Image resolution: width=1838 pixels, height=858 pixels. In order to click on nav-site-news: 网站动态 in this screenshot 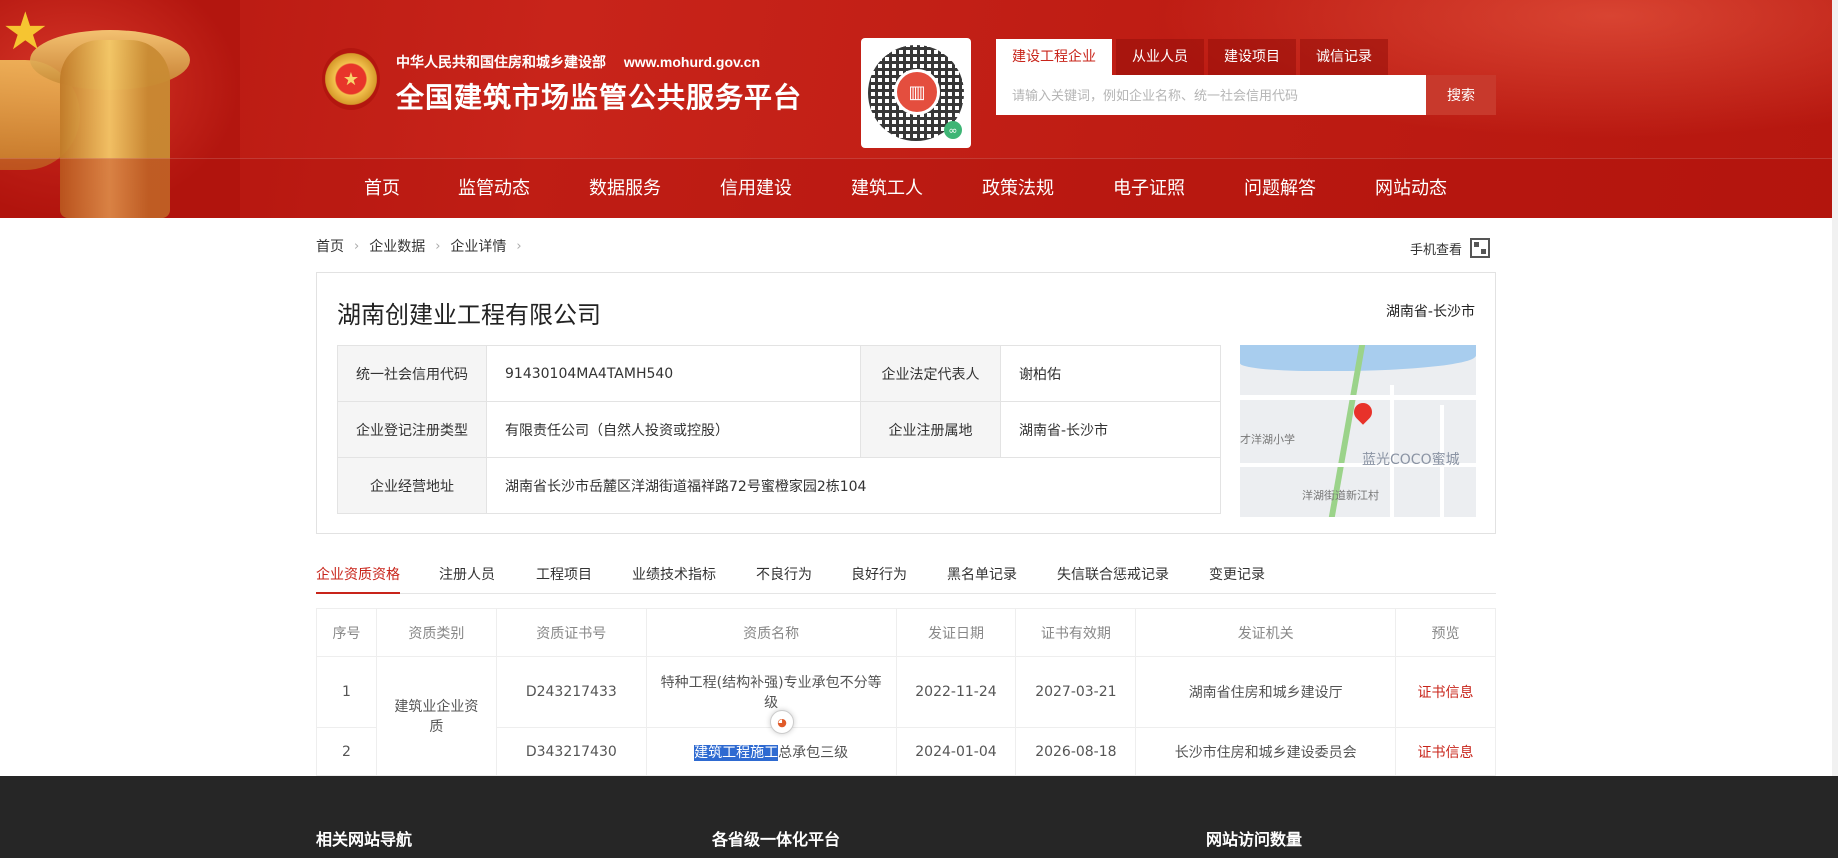, I will do `click(1411, 188)`.